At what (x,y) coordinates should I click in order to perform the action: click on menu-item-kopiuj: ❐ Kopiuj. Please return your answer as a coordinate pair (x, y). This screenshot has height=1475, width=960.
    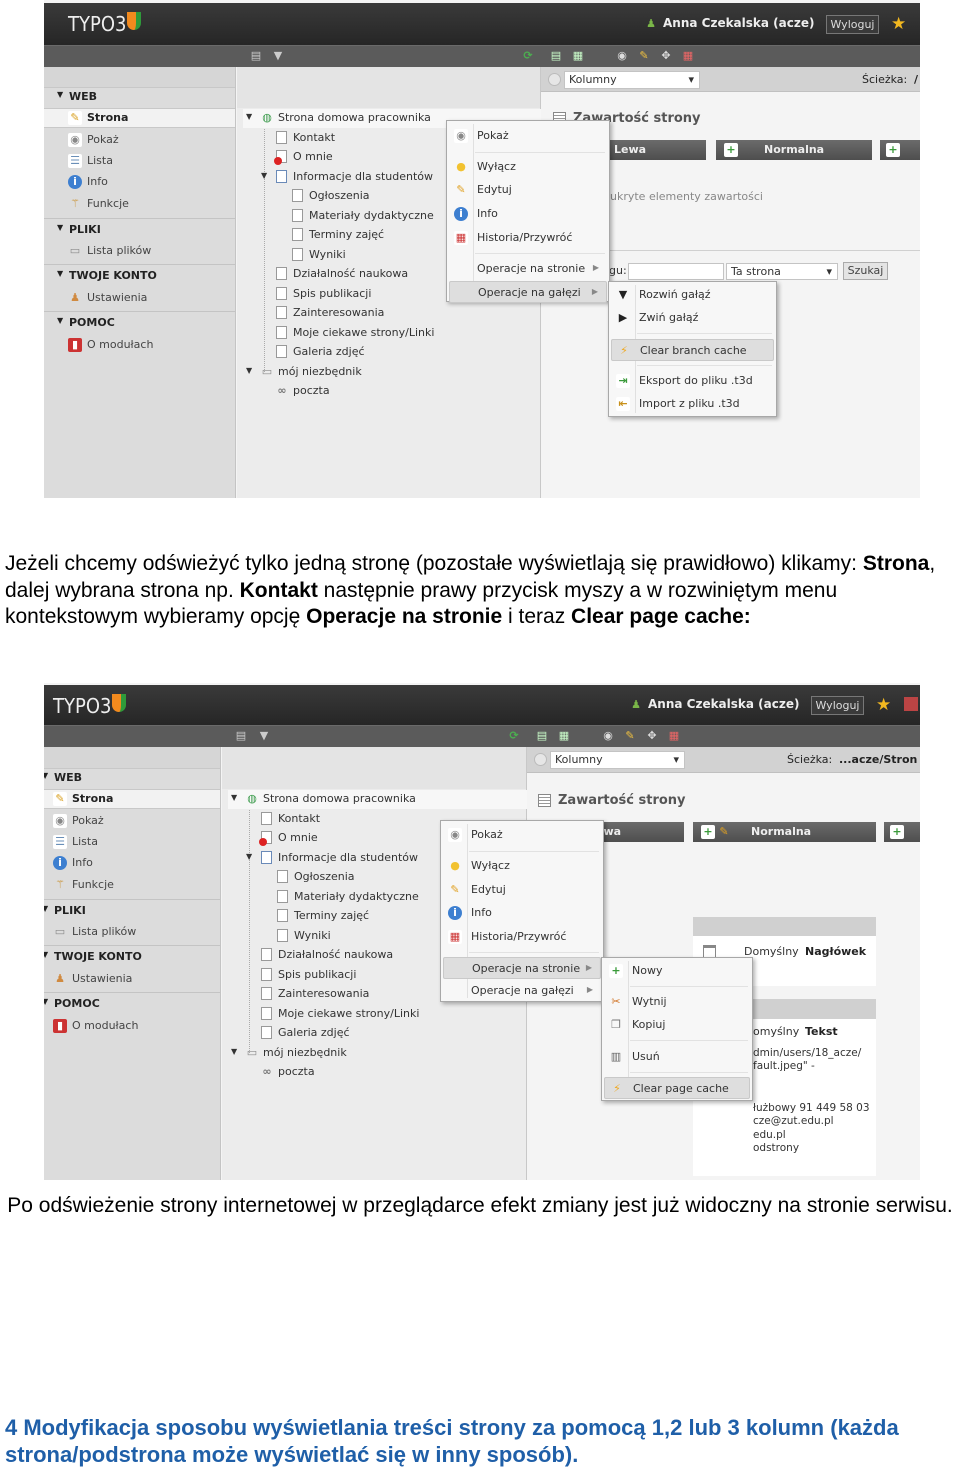
    Looking at the image, I should click on (677, 1025).